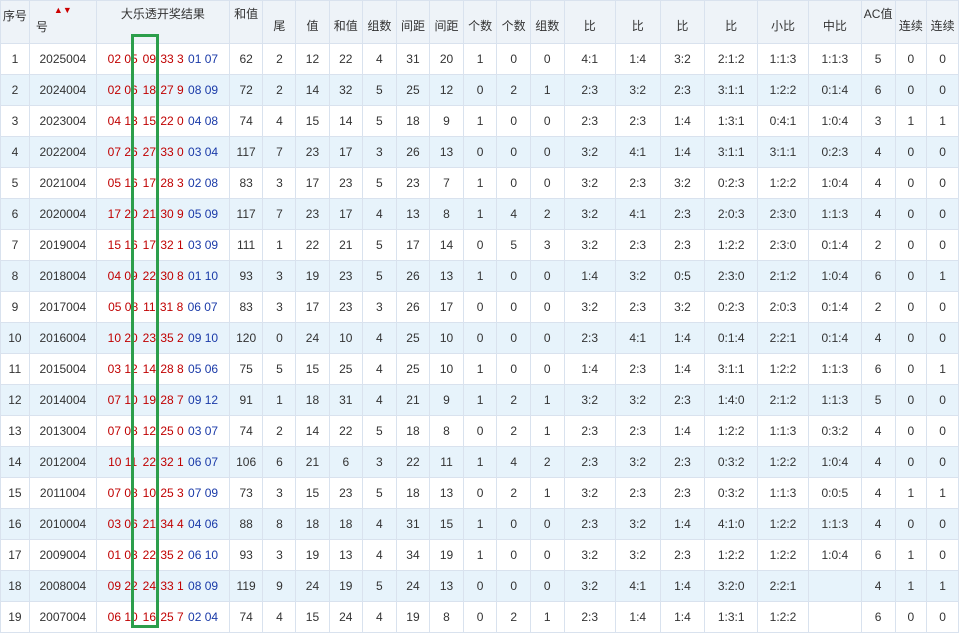 The image size is (959, 636). What do you see at coordinates (878, 121) in the screenshot?
I see `row-ac: 3` at bounding box center [878, 121].